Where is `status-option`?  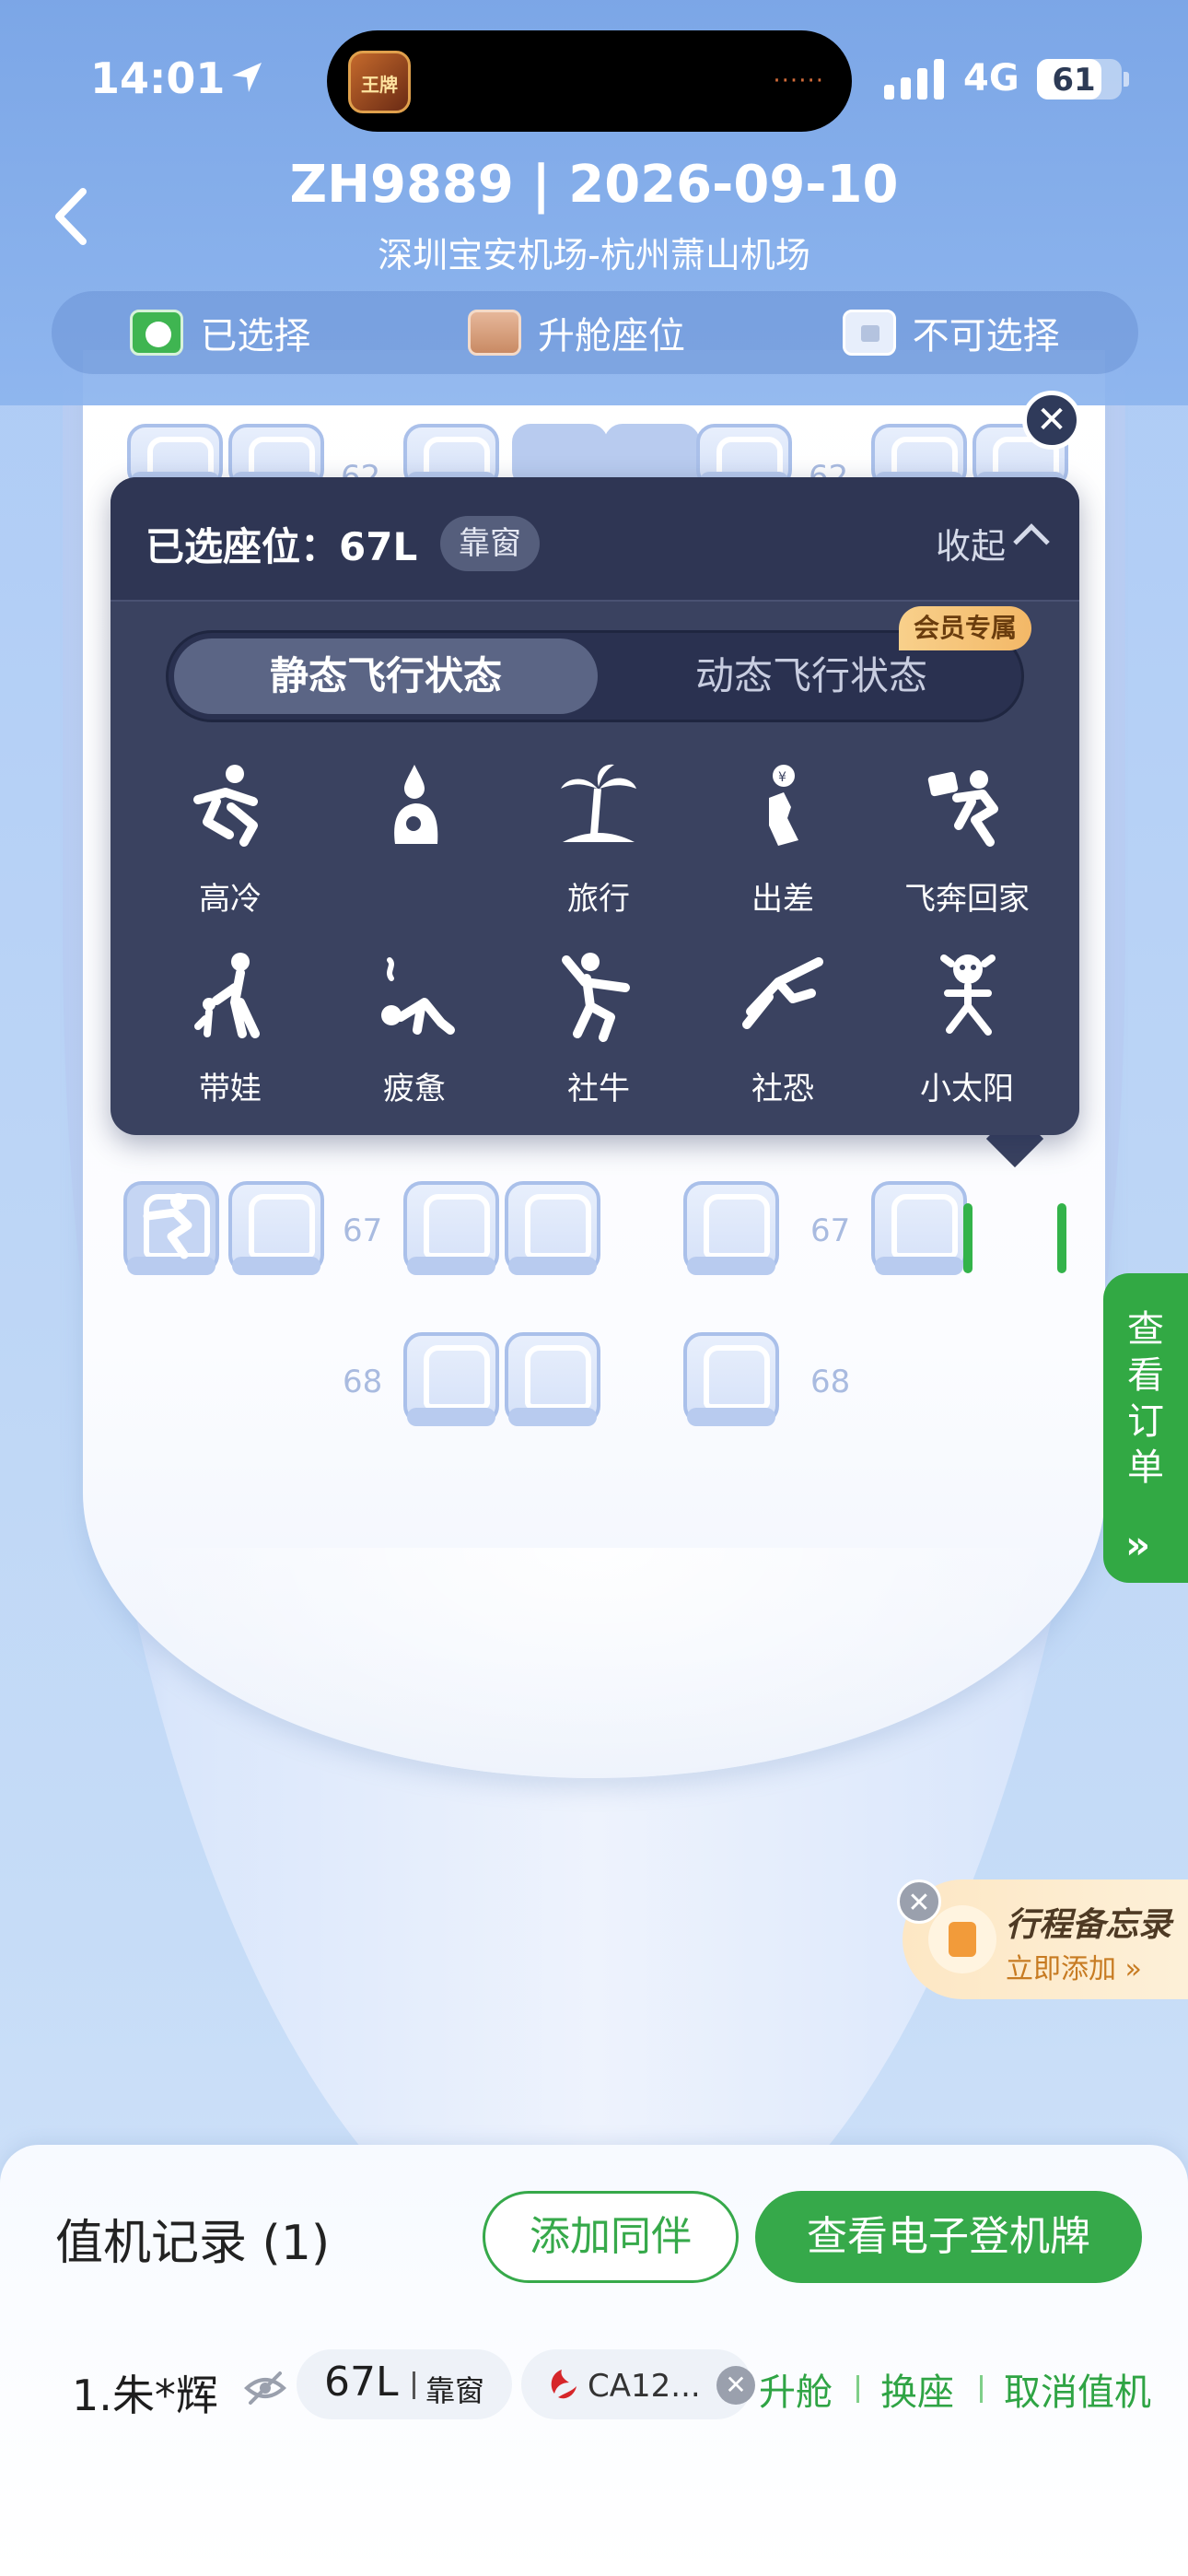 status-option is located at coordinates (414, 837).